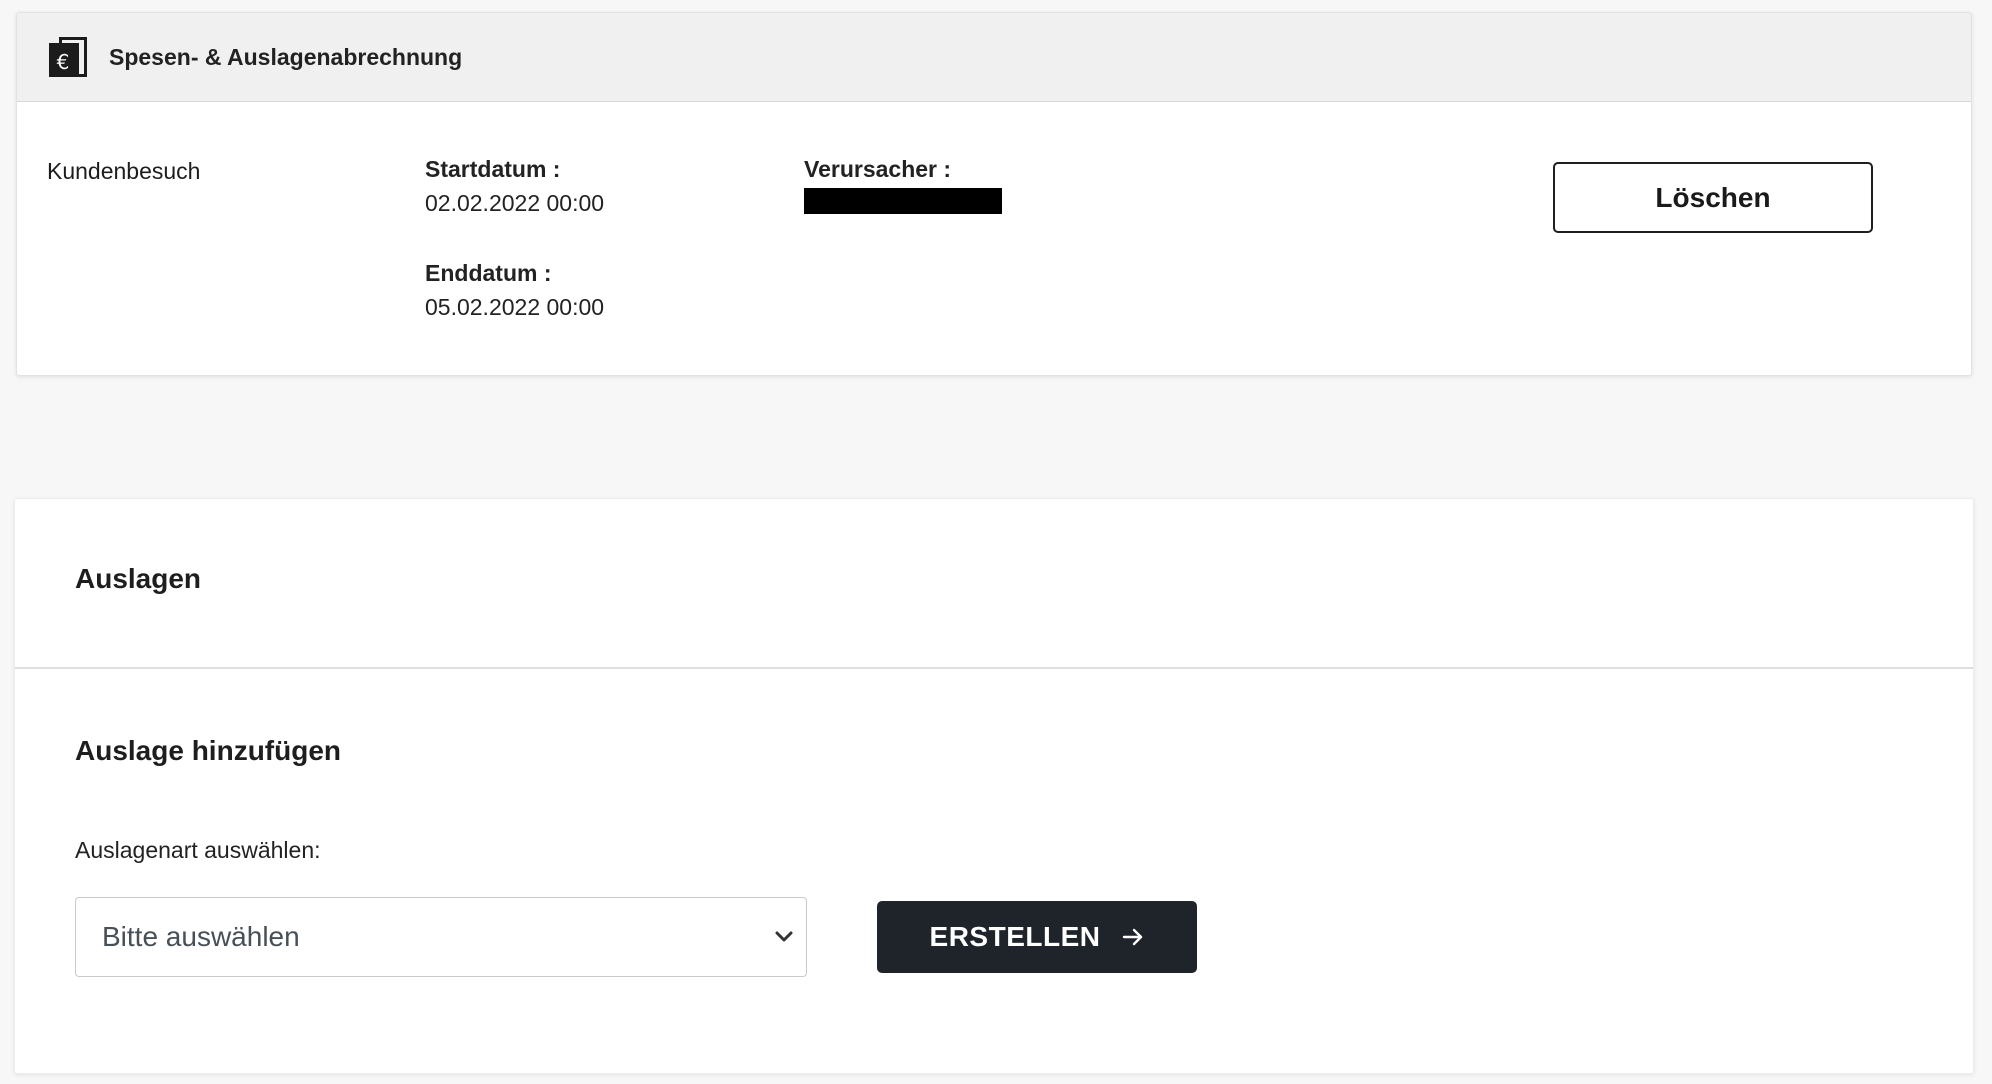  Describe the element at coordinates (286, 56) in the screenshot. I see `report-title: Spesen- & Auslagenabrechnung` at that location.